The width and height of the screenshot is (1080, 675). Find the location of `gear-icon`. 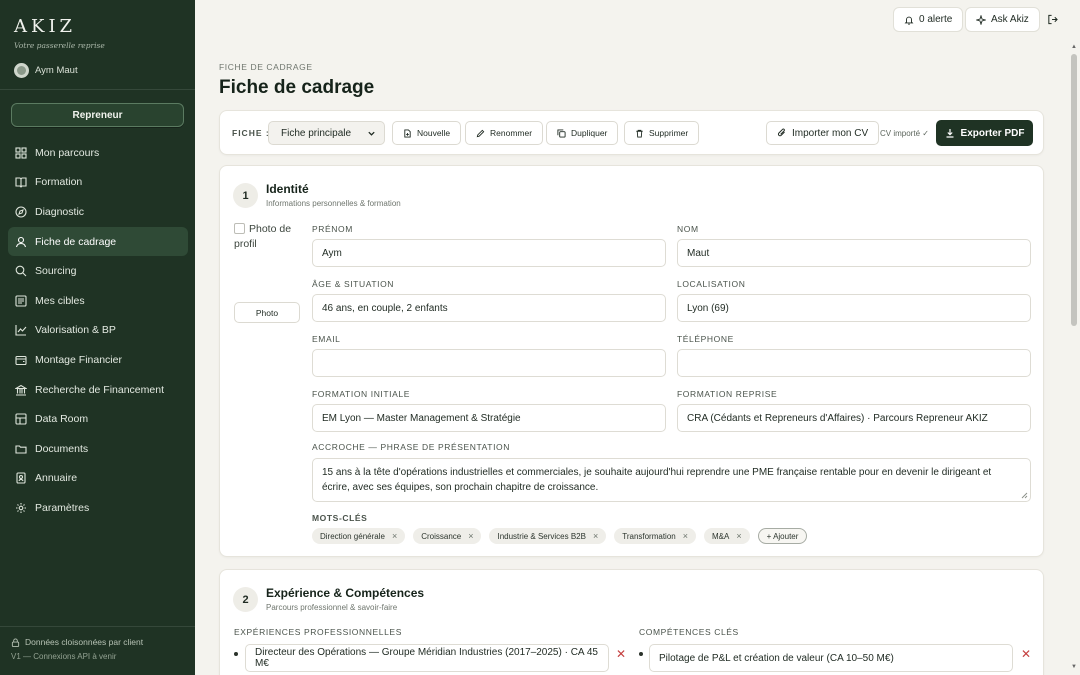

gear-icon is located at coordinates (21, 507).